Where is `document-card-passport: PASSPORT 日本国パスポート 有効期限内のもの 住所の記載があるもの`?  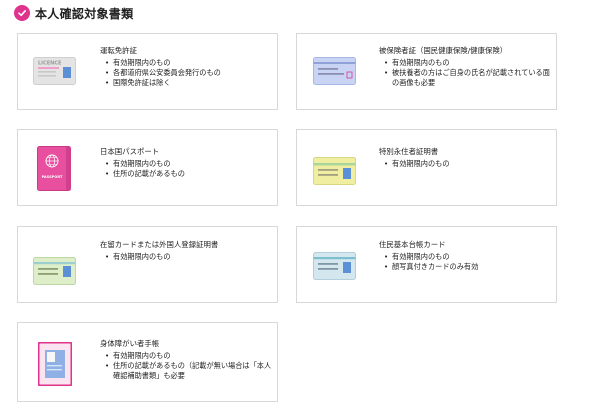
document-card-passport: PASSPORT 日本国パスポート 有効期限内のもの 住所の記載があるもの is located at coordinates (147, 167).